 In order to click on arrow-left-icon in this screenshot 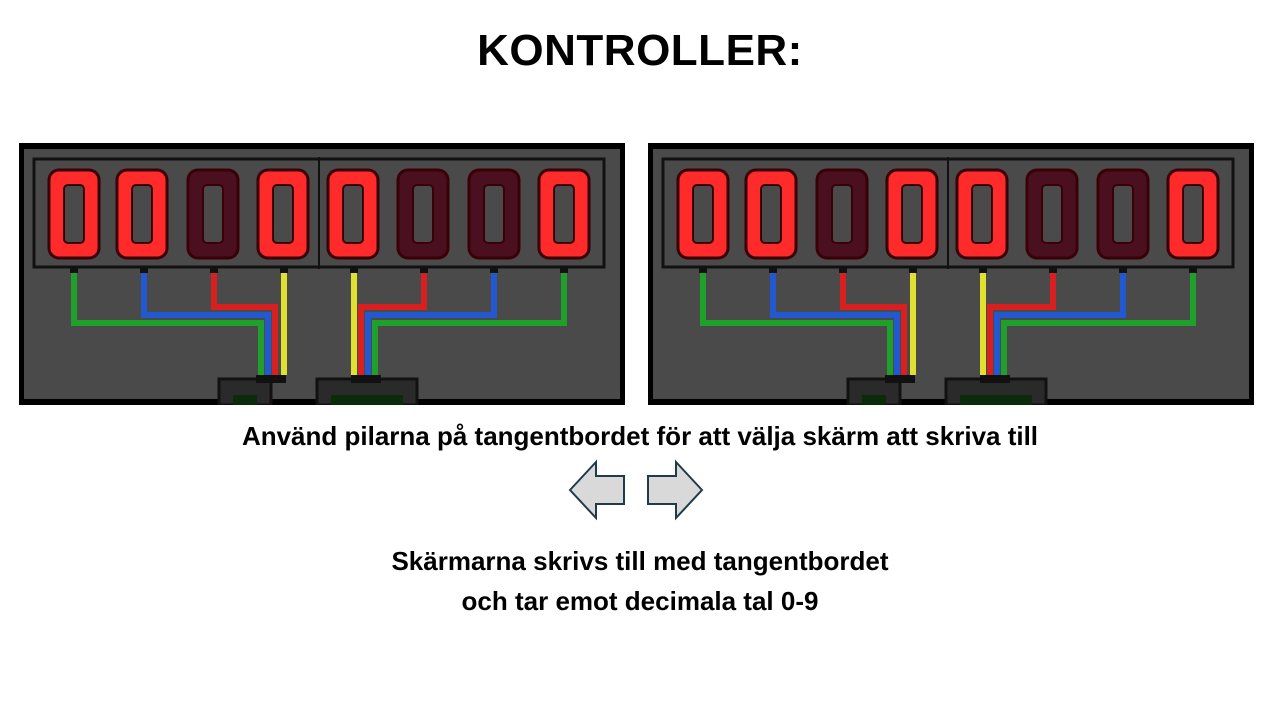, I will do `click(596, 490)`.